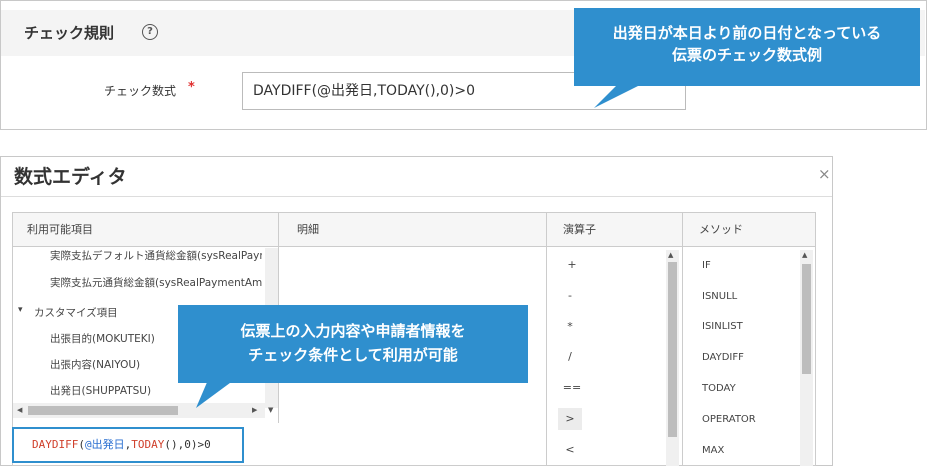  What do you see at coordinates (156, 255) in the screenshot?
I see `tree-item: 実際支払デフォルト通貨総金額(sysRealPaym` at bounding box center [156, 255].